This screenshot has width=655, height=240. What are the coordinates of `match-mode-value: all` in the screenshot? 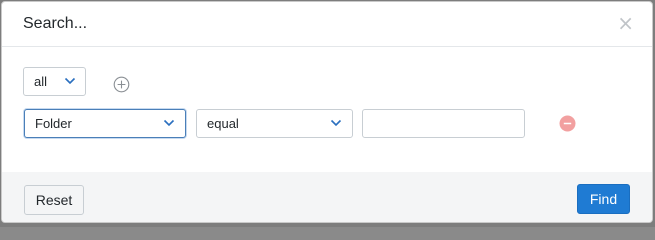 It's located at (41, 81).